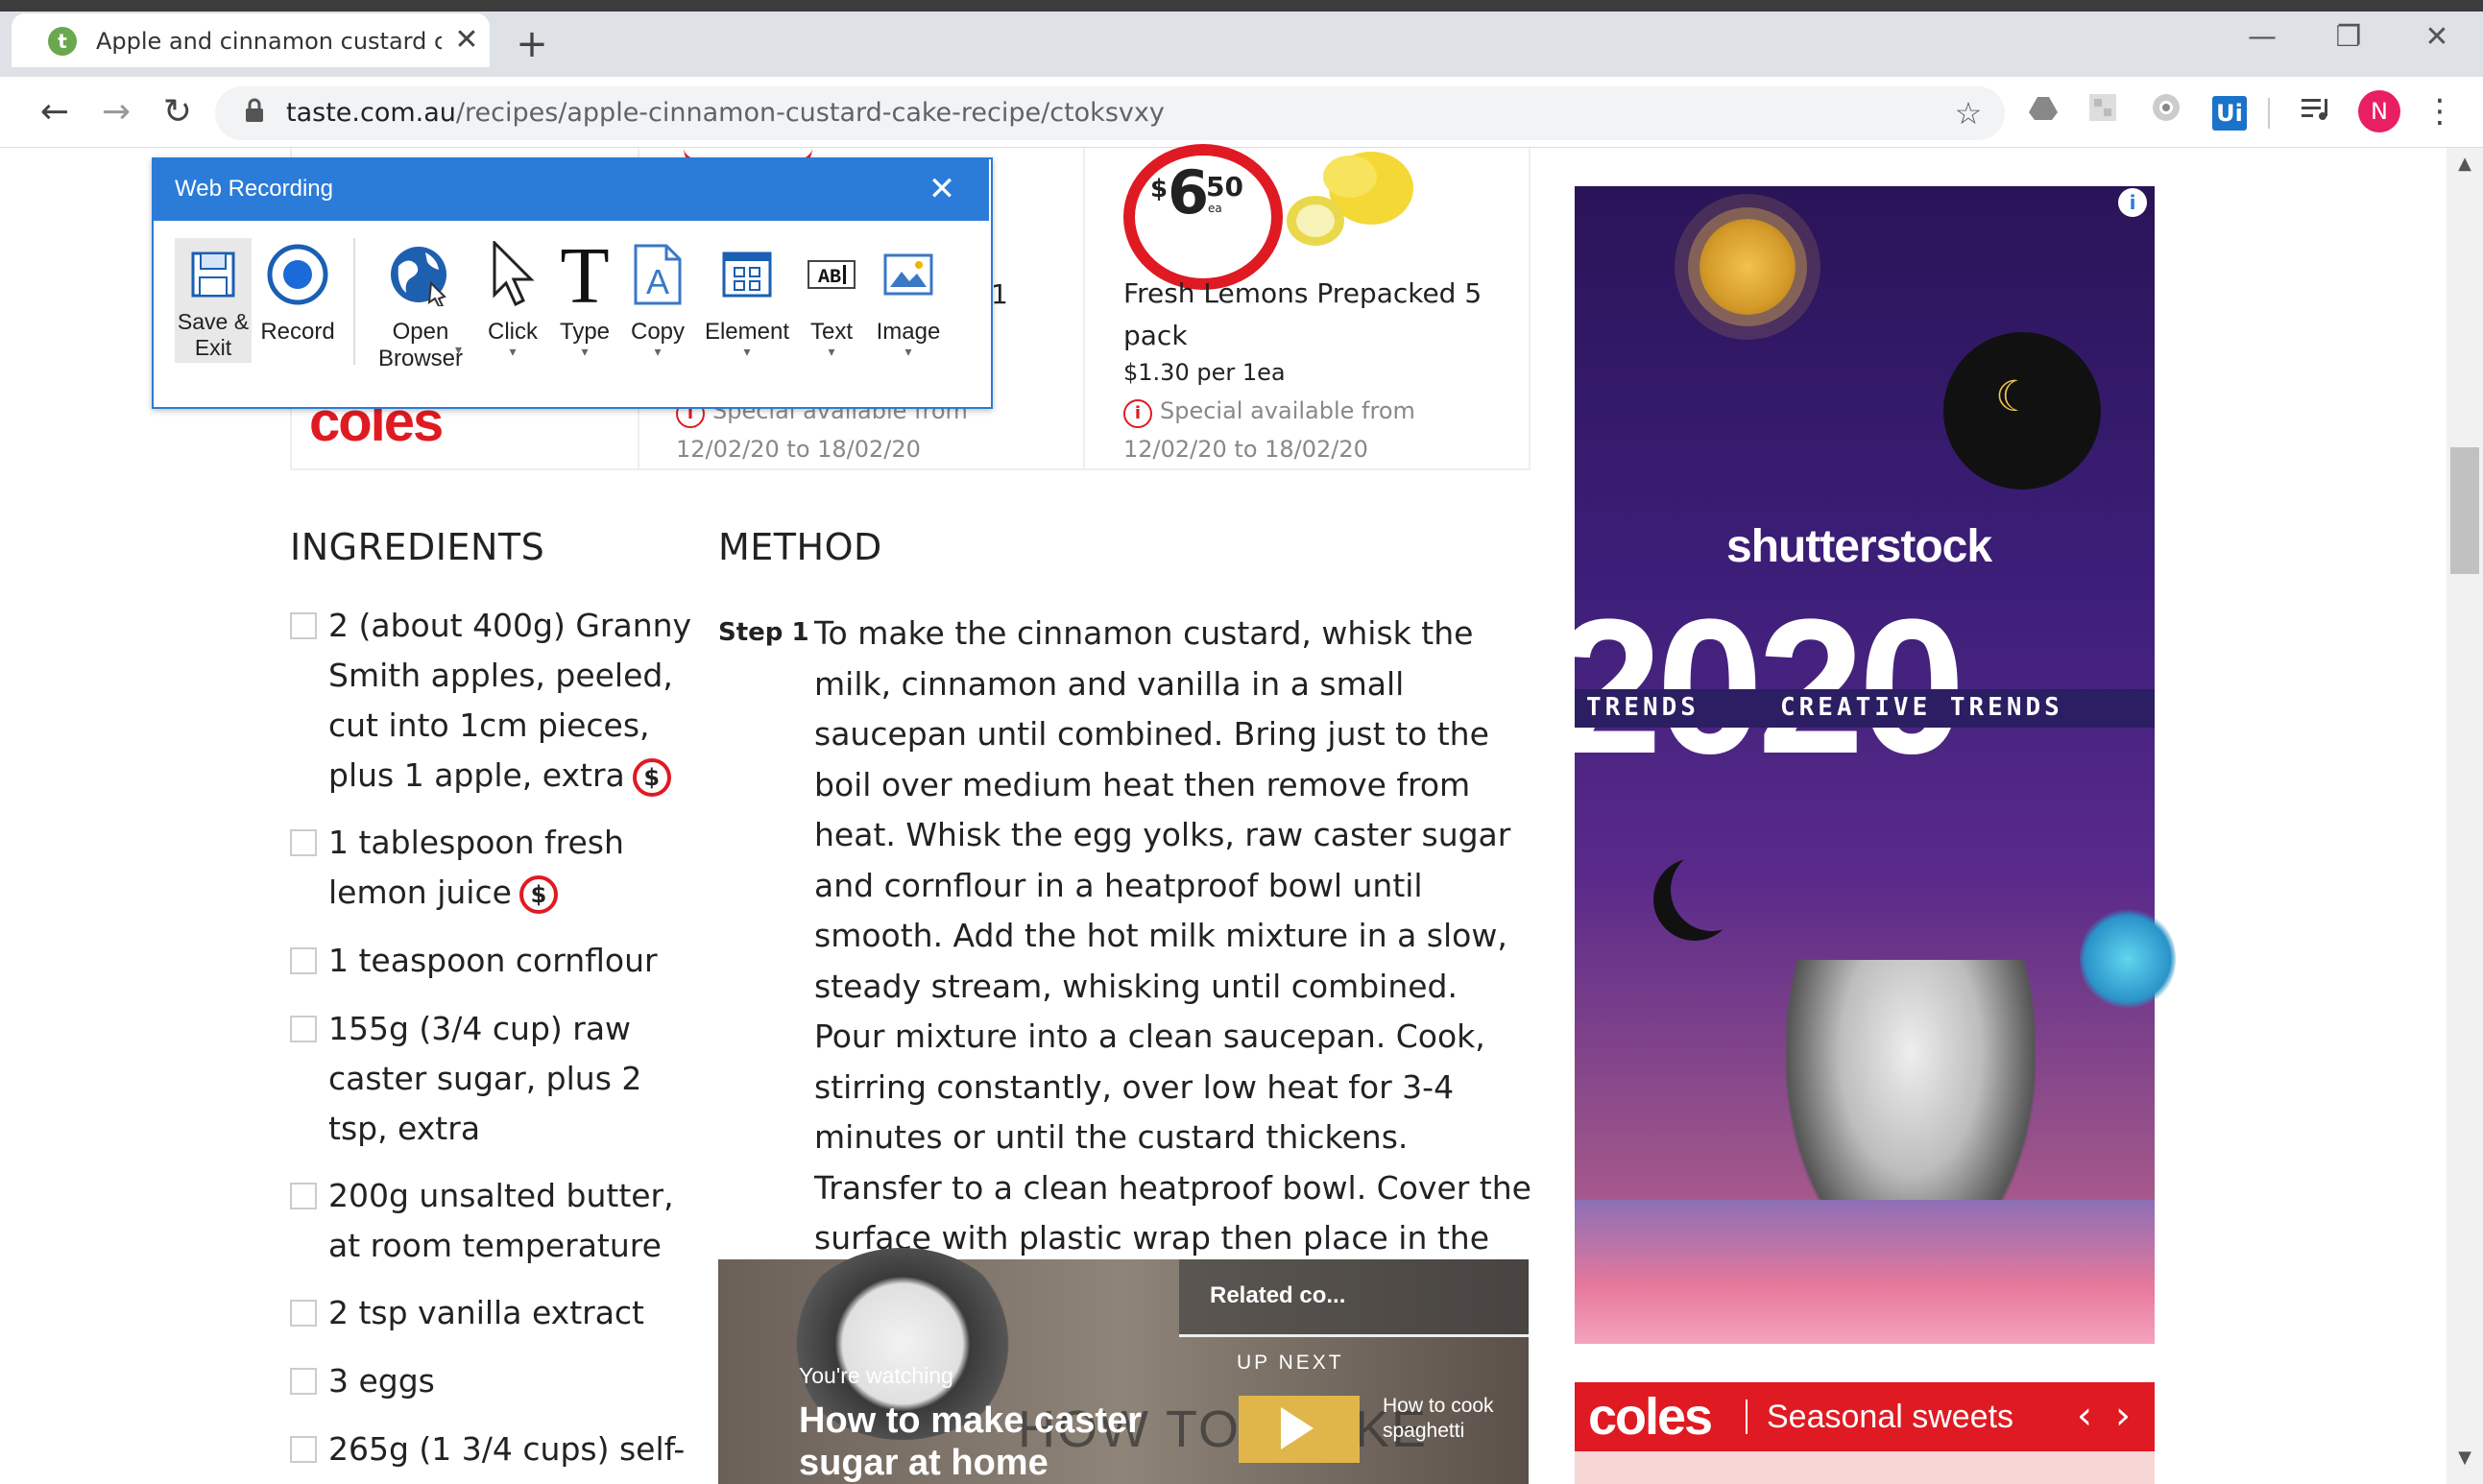  Describe the element at coordinates (2464, 165) in the screenshot. I see `scroll-up-icon: ▲` at that location.